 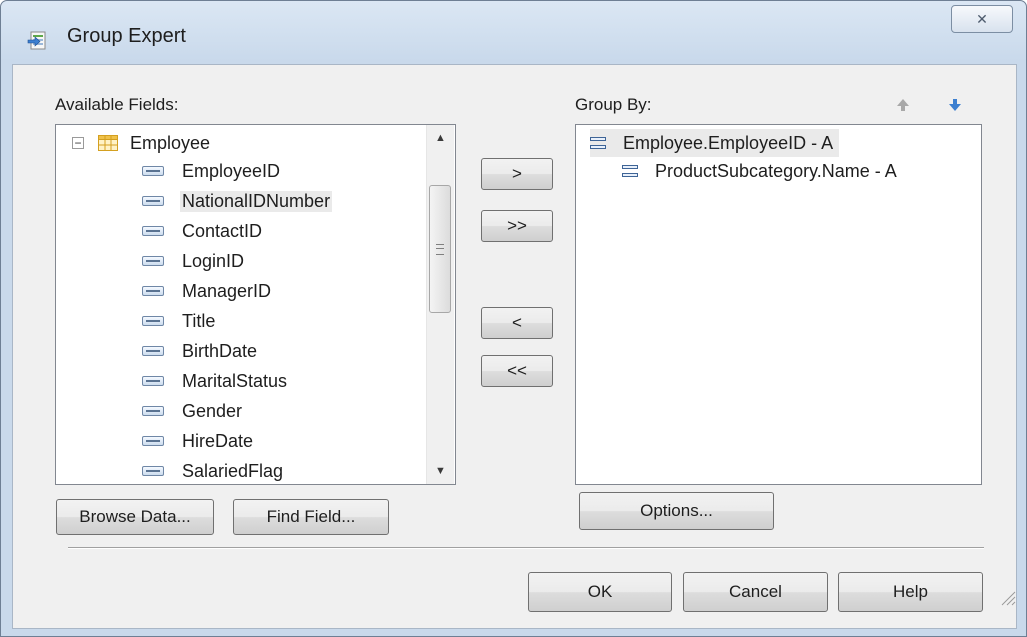 I want to click on available-fields-label: Available Fields:, so click(x=117, y=104).